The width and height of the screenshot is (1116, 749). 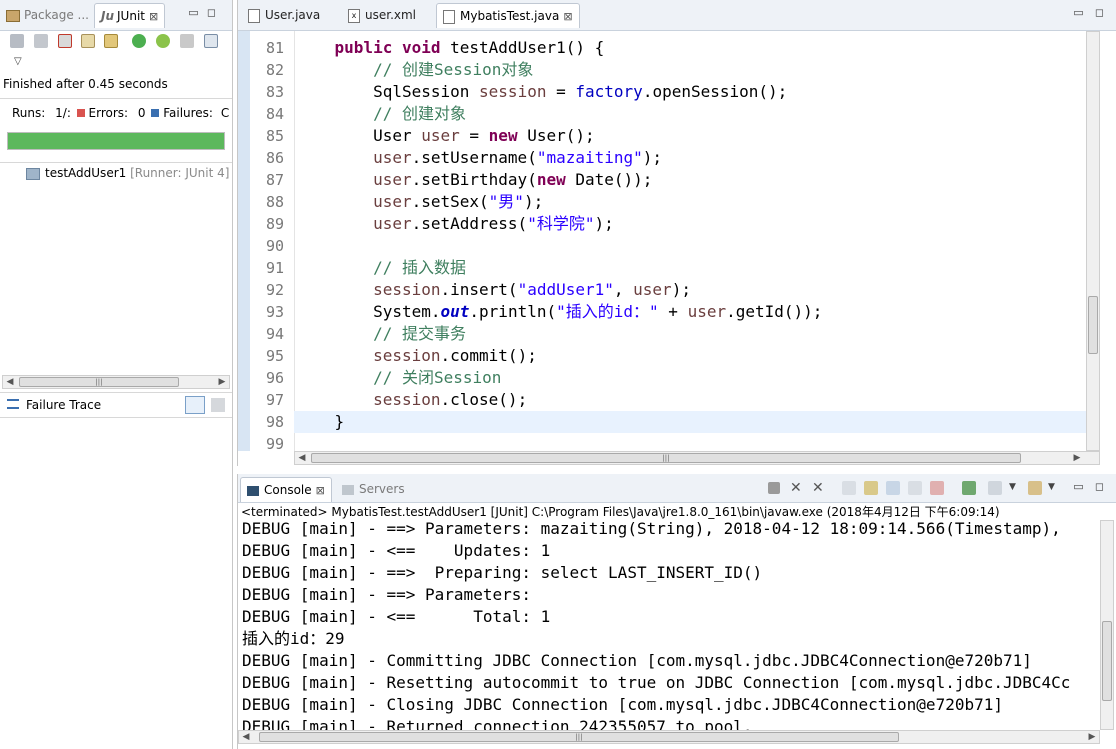 What do you see at coordinates (661, 114) in the screenshot?
I see `code-line: 84 // 创建对象` at bounding box center [661, 114].